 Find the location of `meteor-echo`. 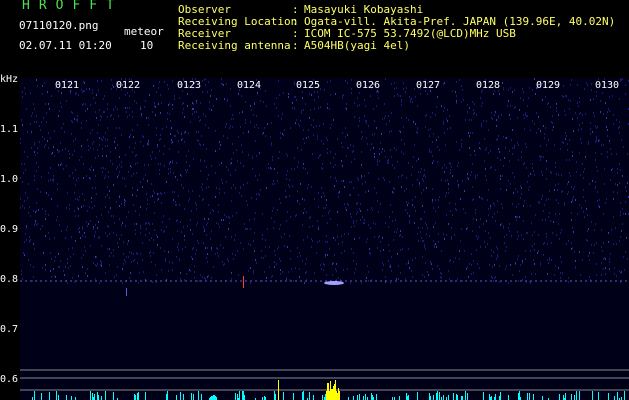

meteor-echo is located at coordinates (334, 283).